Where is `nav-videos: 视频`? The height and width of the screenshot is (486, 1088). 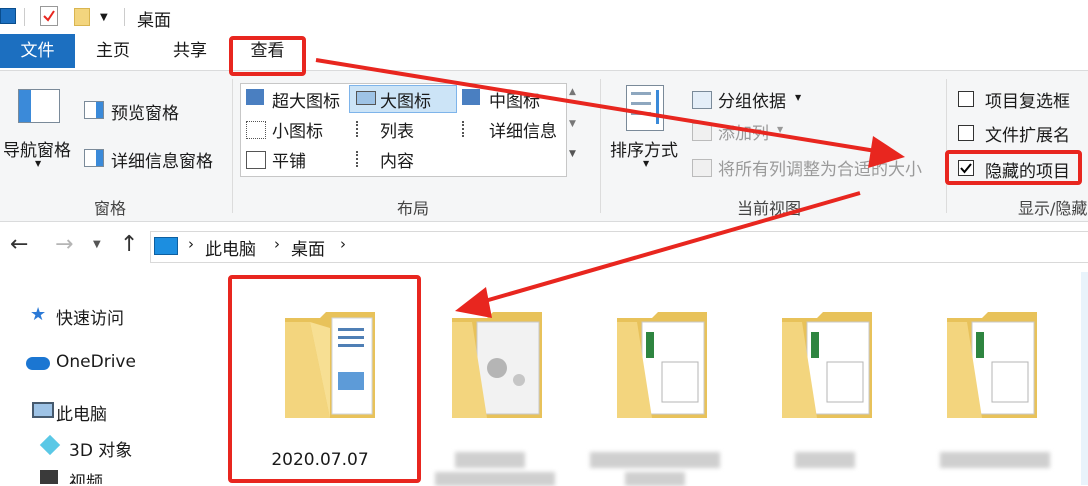
nav-videos: 视频 is located at coordinates (86, 476).